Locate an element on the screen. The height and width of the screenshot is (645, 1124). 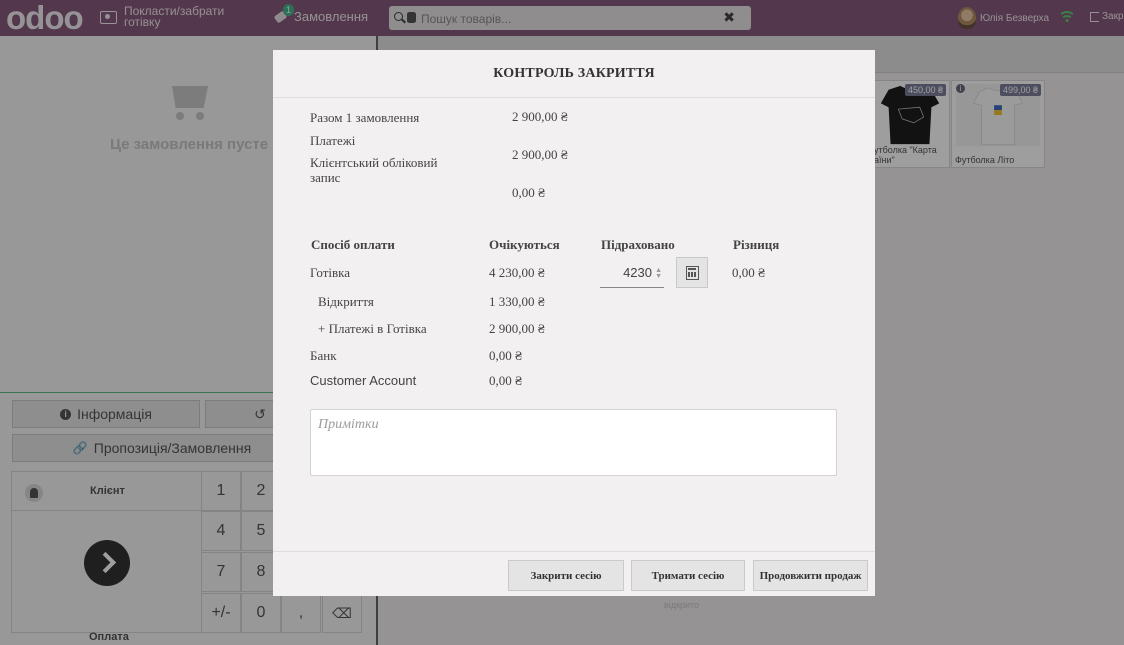
dialog-title: КОНТРОЛЬ ЗАКРИТТЯ is located at coordinates (574, 73).